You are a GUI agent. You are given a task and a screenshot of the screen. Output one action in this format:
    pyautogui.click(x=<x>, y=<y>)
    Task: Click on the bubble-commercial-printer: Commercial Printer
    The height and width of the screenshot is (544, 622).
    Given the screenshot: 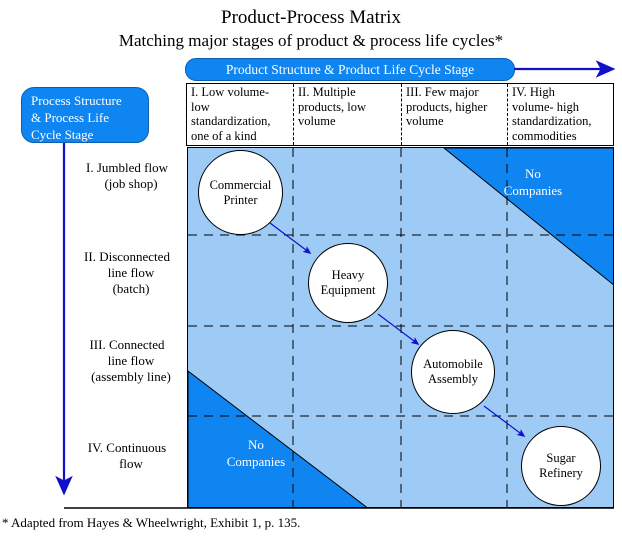 What is the action you would take?
    pyautogui.click(x=240, y=192)
    